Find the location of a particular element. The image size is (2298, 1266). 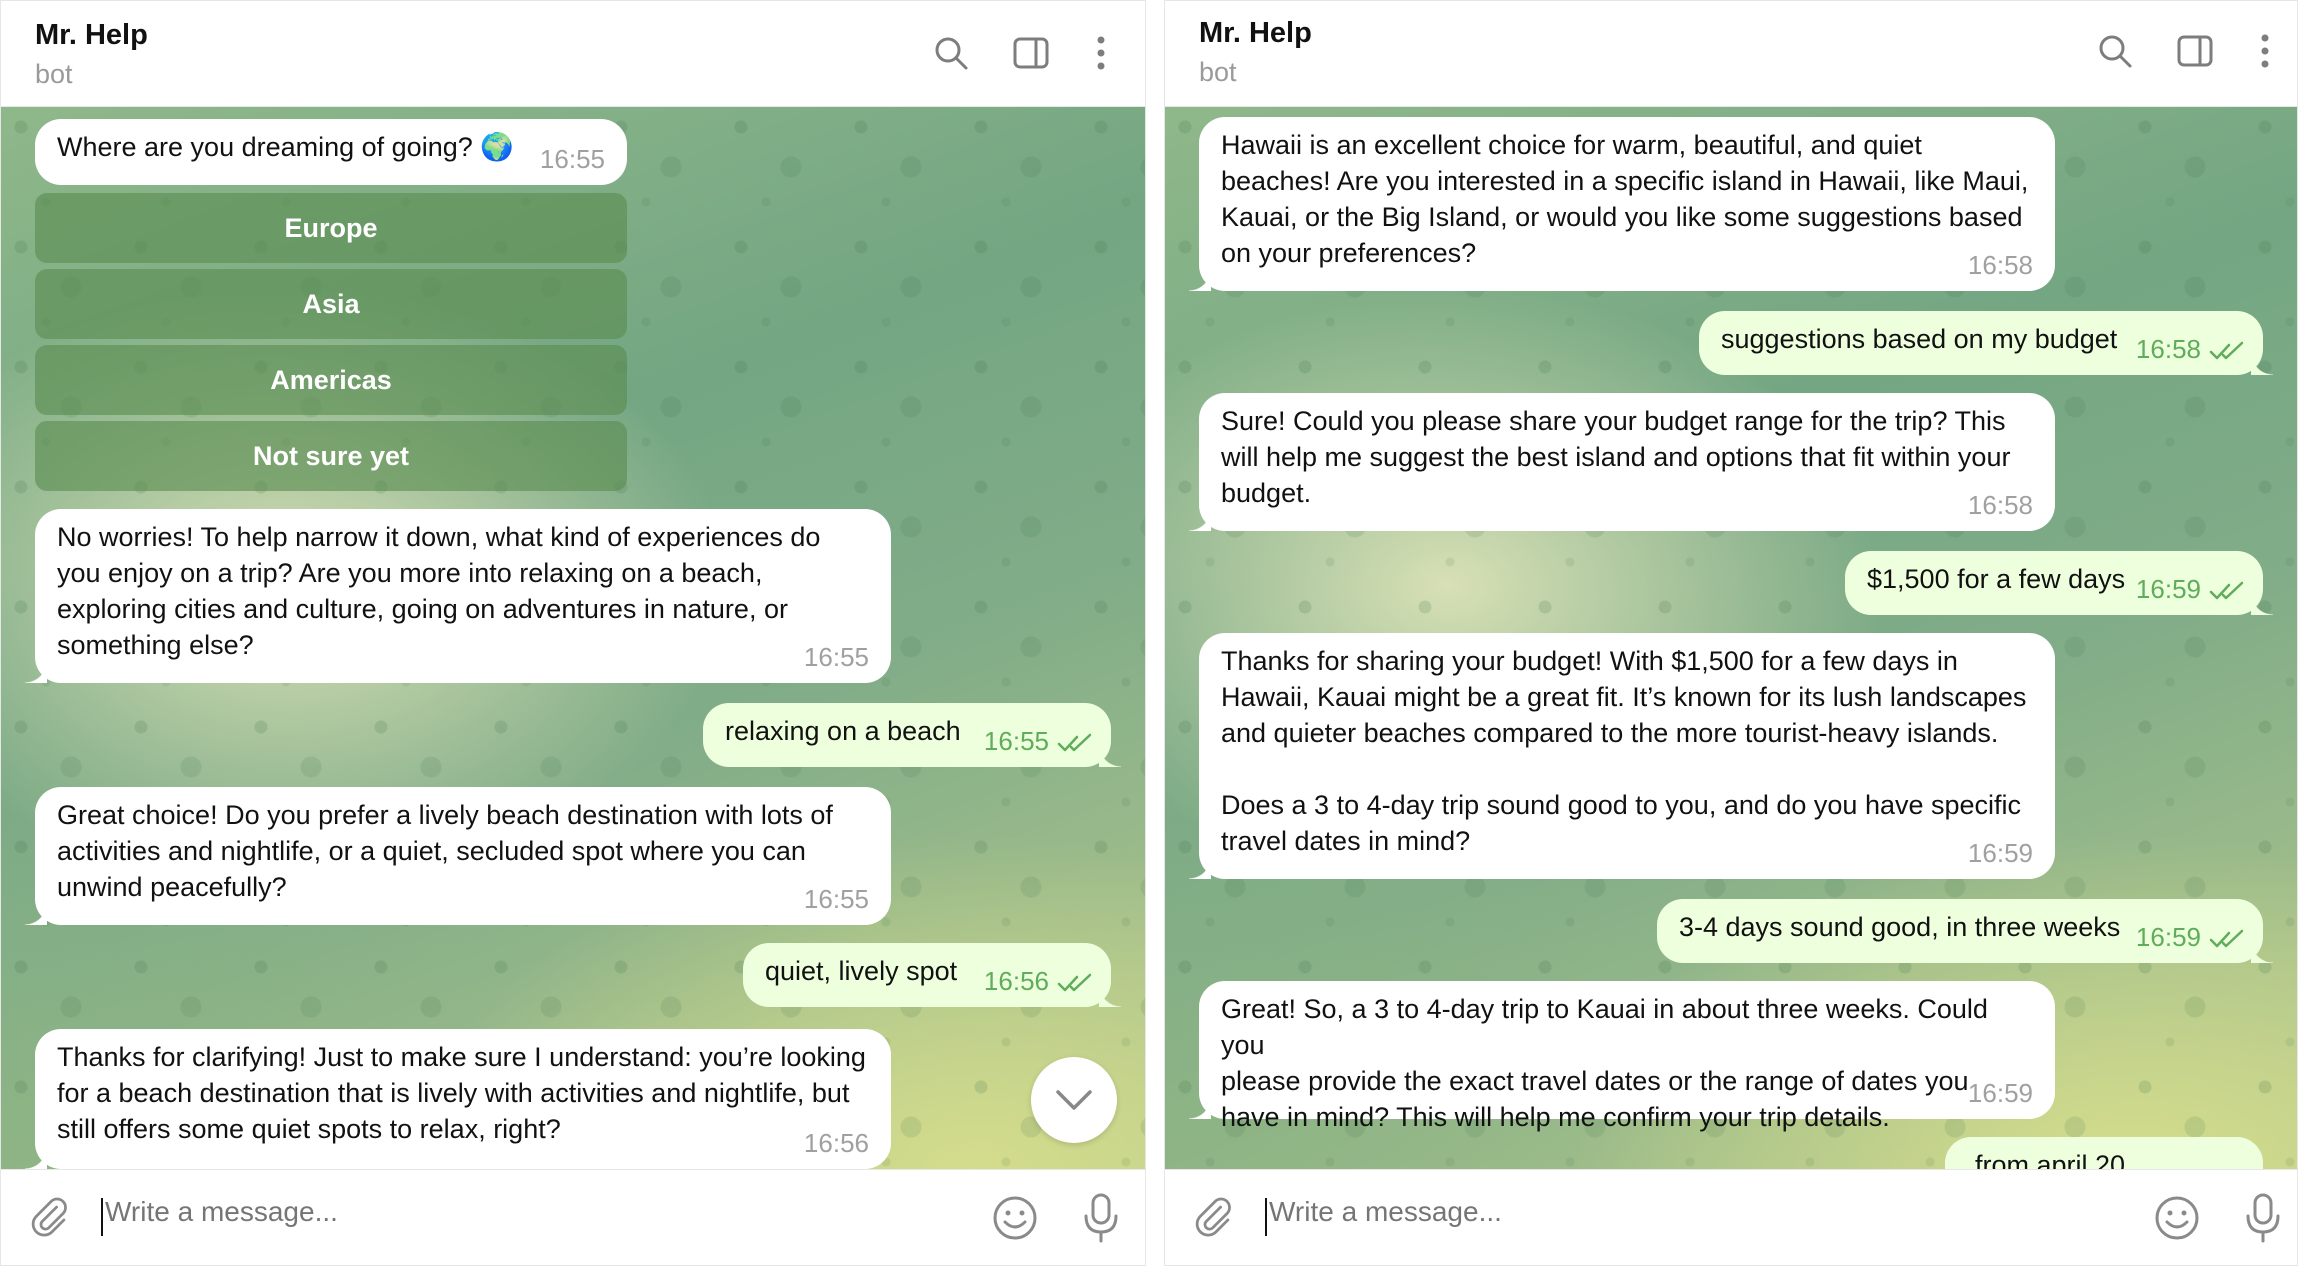

message-text: from april 20 is located at coordinates (2050, 1159).